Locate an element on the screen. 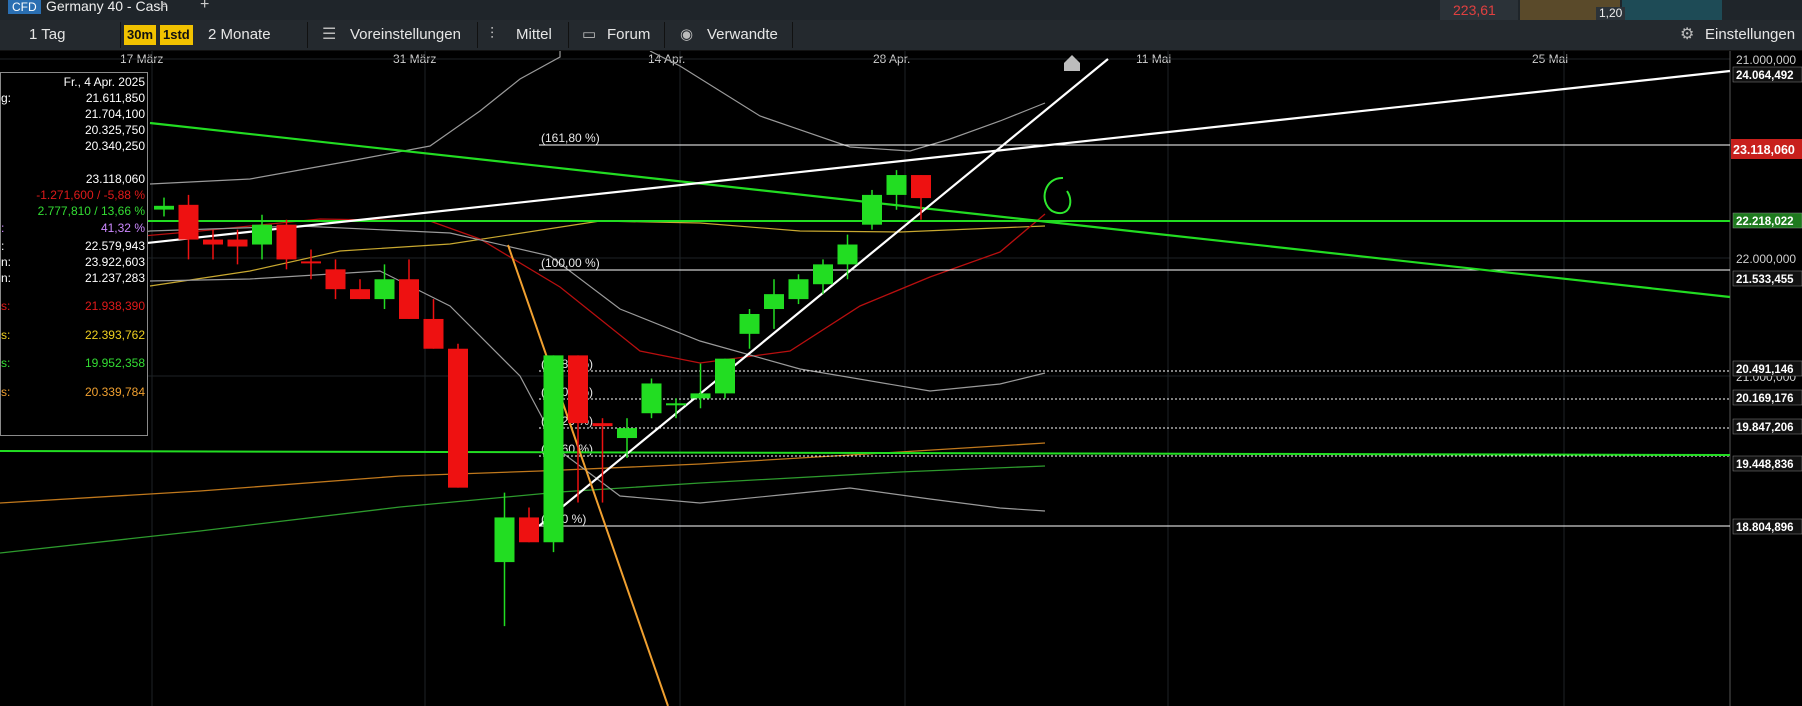 The width and height of the screenshot is (1802, 706). related-icon: ◉ is located at coordinates (686, 35).